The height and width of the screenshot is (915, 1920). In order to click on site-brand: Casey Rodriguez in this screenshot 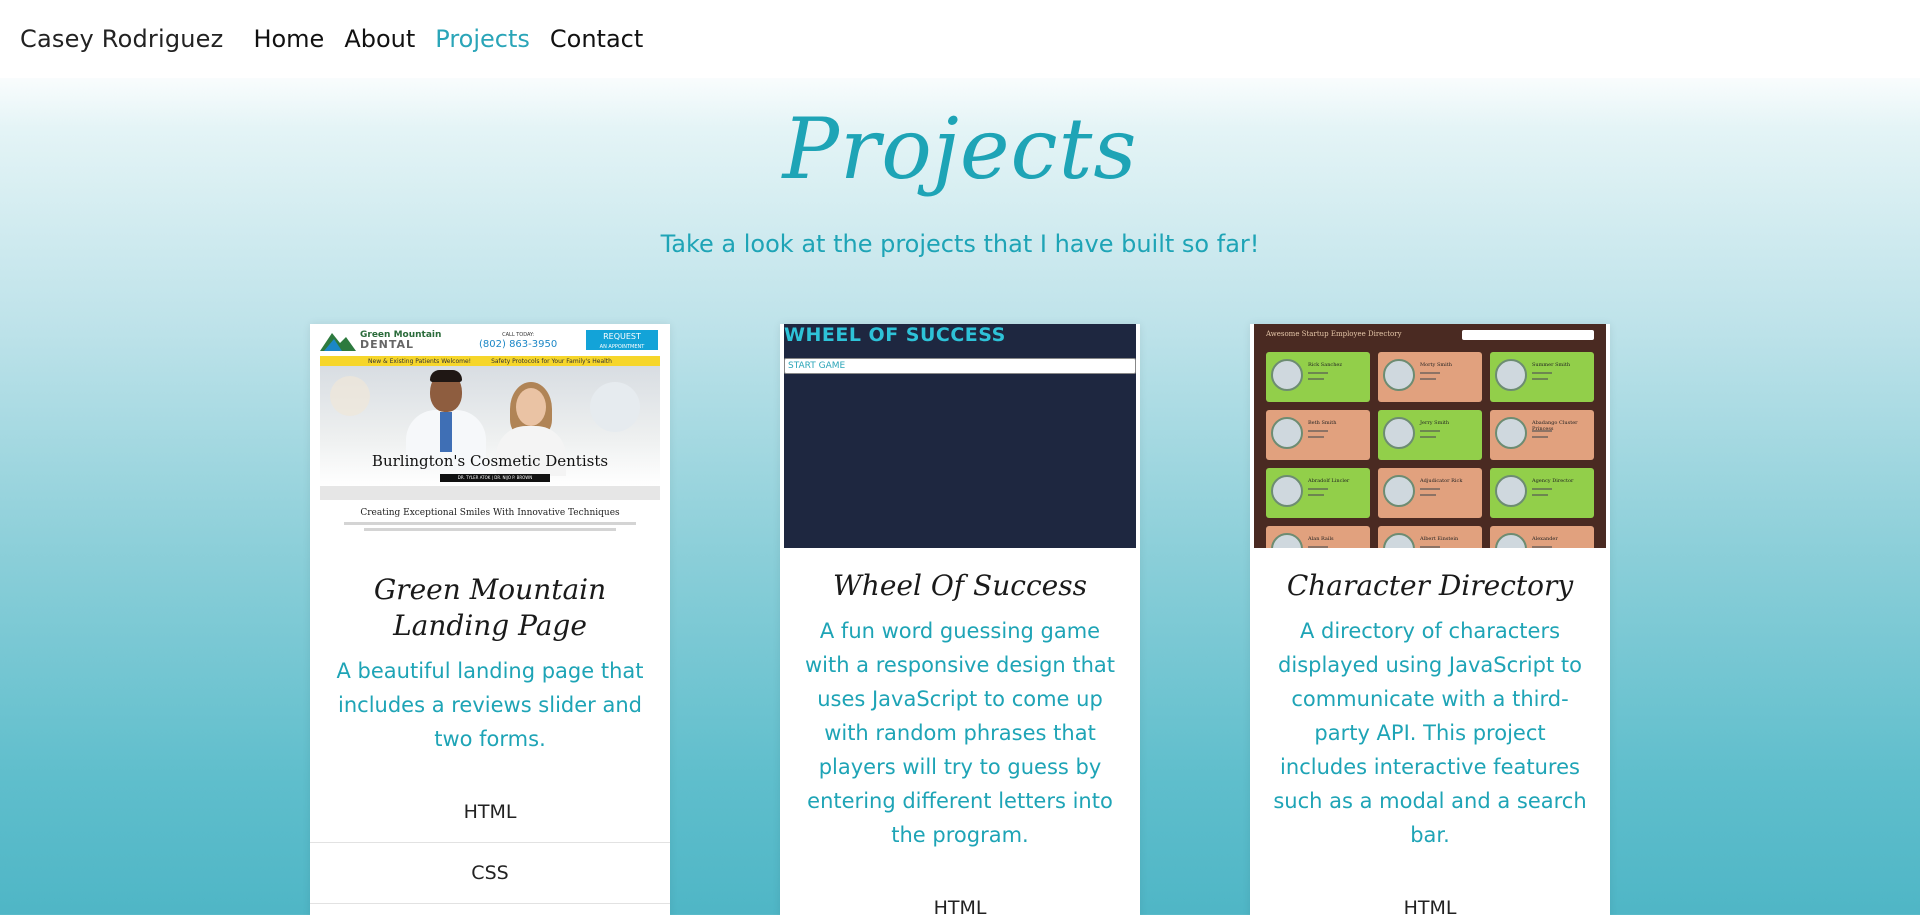, I will do `click(121, 39)`.